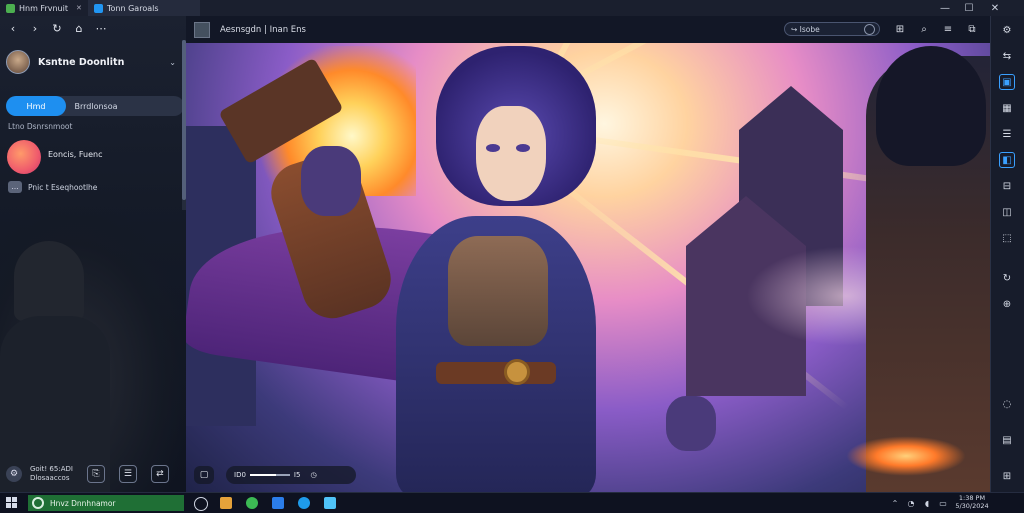  Describe the element at coordinates (895, 503) in the screenshot. I see `chevron-up-icon: ⌃` at that location.